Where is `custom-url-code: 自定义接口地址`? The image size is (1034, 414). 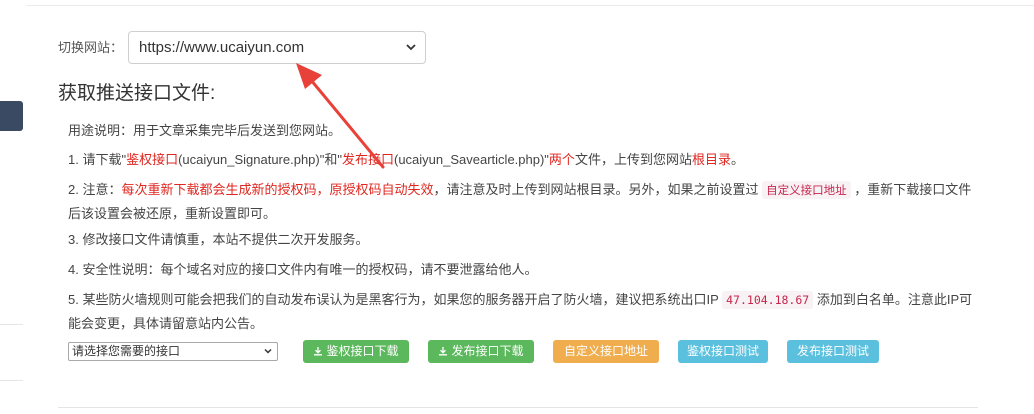
custom-url-code: 自定义接口地址 is located at coordinates (806, 190).